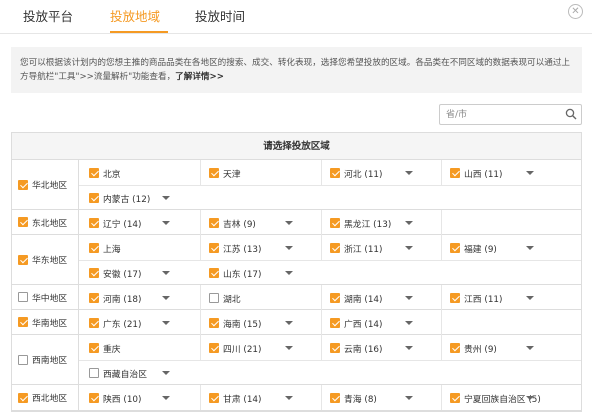 The height and width of the screenshot is (412, 592). Describe the element at coordinates (232, 223) in the screenshot. I see `province-checkbox: 吉林 (9)` at that location.